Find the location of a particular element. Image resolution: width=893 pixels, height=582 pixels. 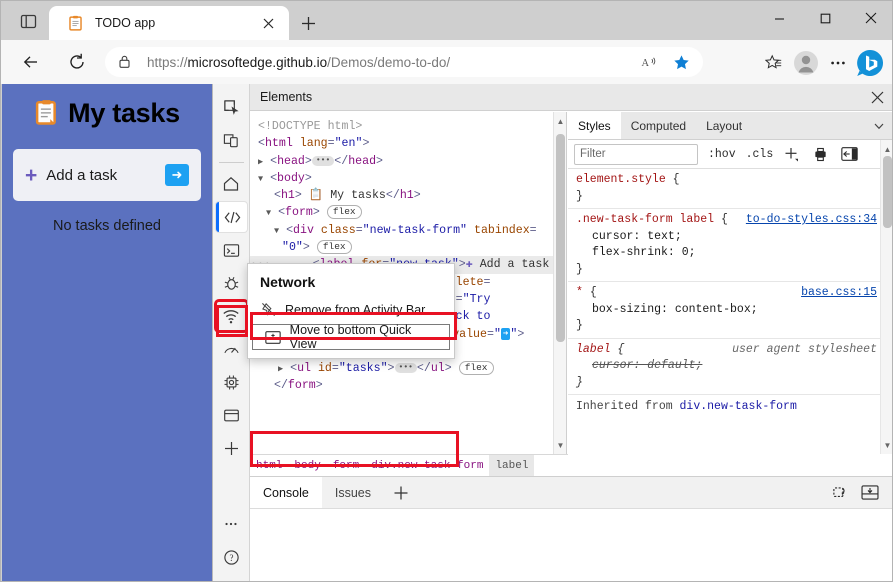

collections-icon is located at coordinates (774, 63).